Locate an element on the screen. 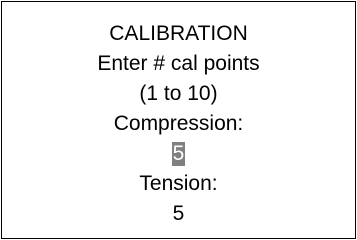  compression-value-field: 5 is located at coordinates (178, 154).